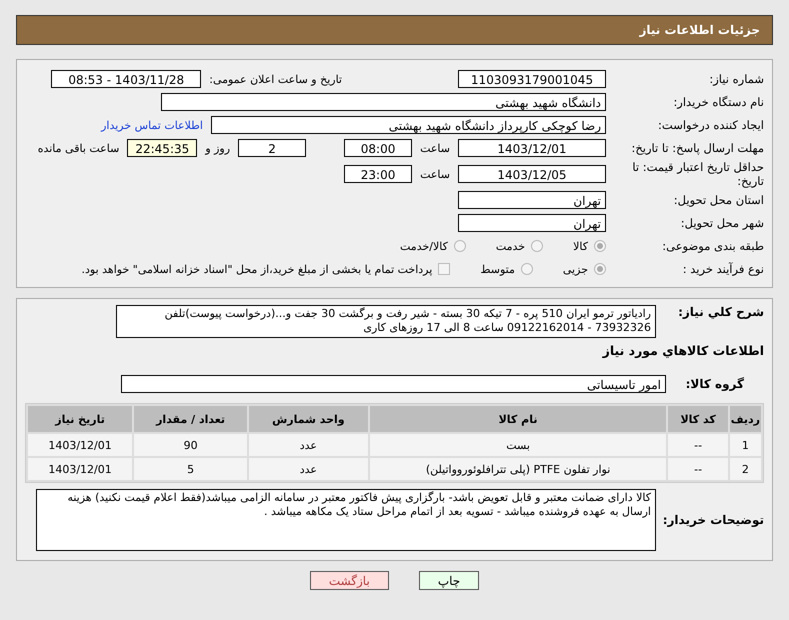 The width and height of the screenshot is (789, 620). What do you see at coordinates (386, 321) in the screenshot?
I see `description-textarea: رادیاتور ترمو ایران 510 پره - 7 تیکه 30 بسته - شیر رفت و برگشت 30 جفت و...(درخواست پیوست)تلفن 73932326 - 09122162014 ساعت 8 الی 17 روزهای کاری` at bounding box center [386, 321].